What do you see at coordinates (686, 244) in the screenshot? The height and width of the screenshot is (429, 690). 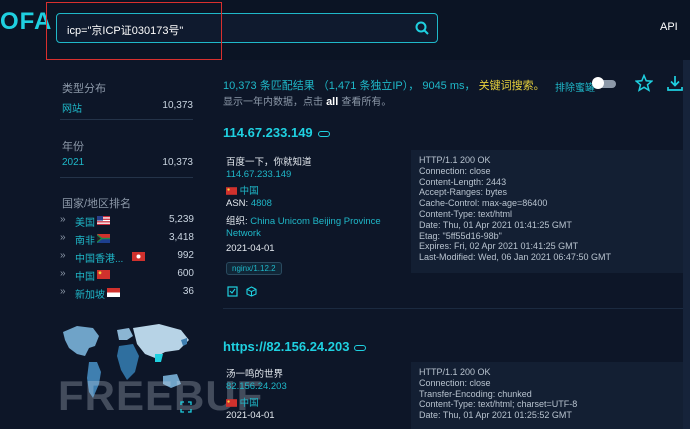 I see `scrollbar` at bounding box center [686, 244].